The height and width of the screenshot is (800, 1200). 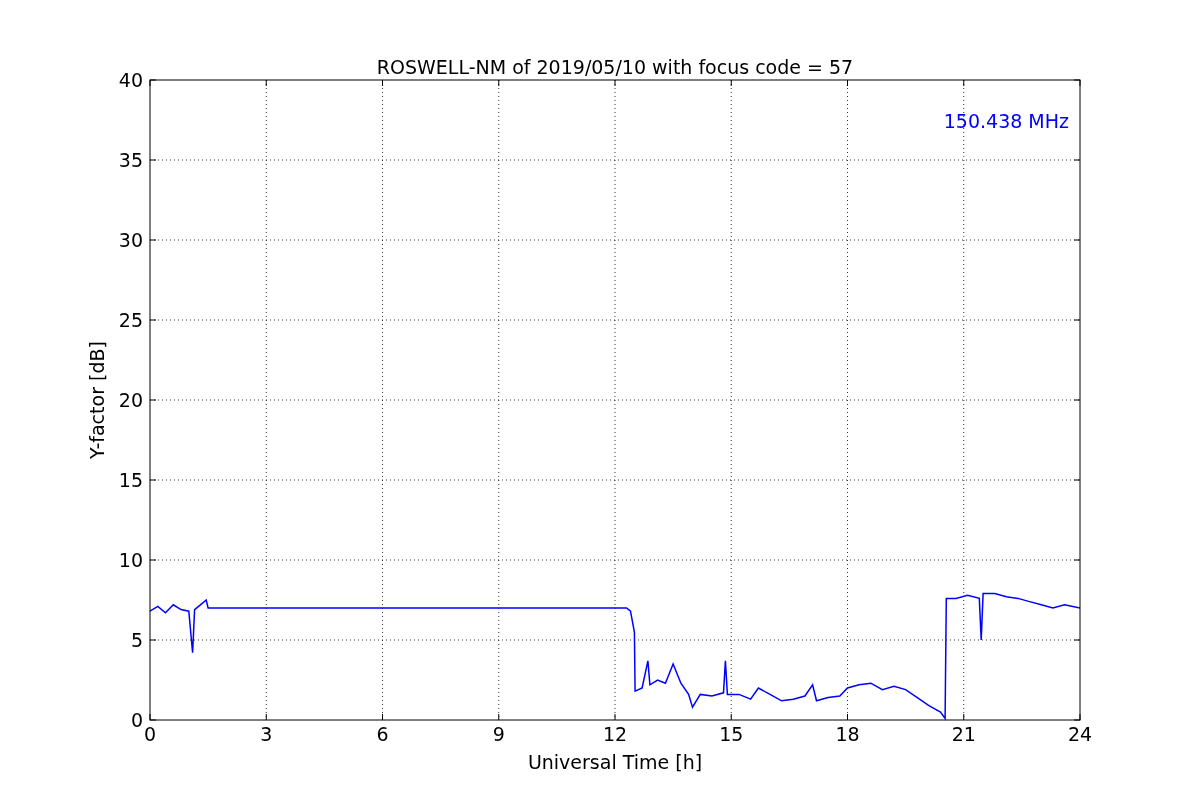 What do you see at coordinates (1080, 734) in the screenshot?
I see `x-tick-label: 24` at bounding box center [1080, 734].